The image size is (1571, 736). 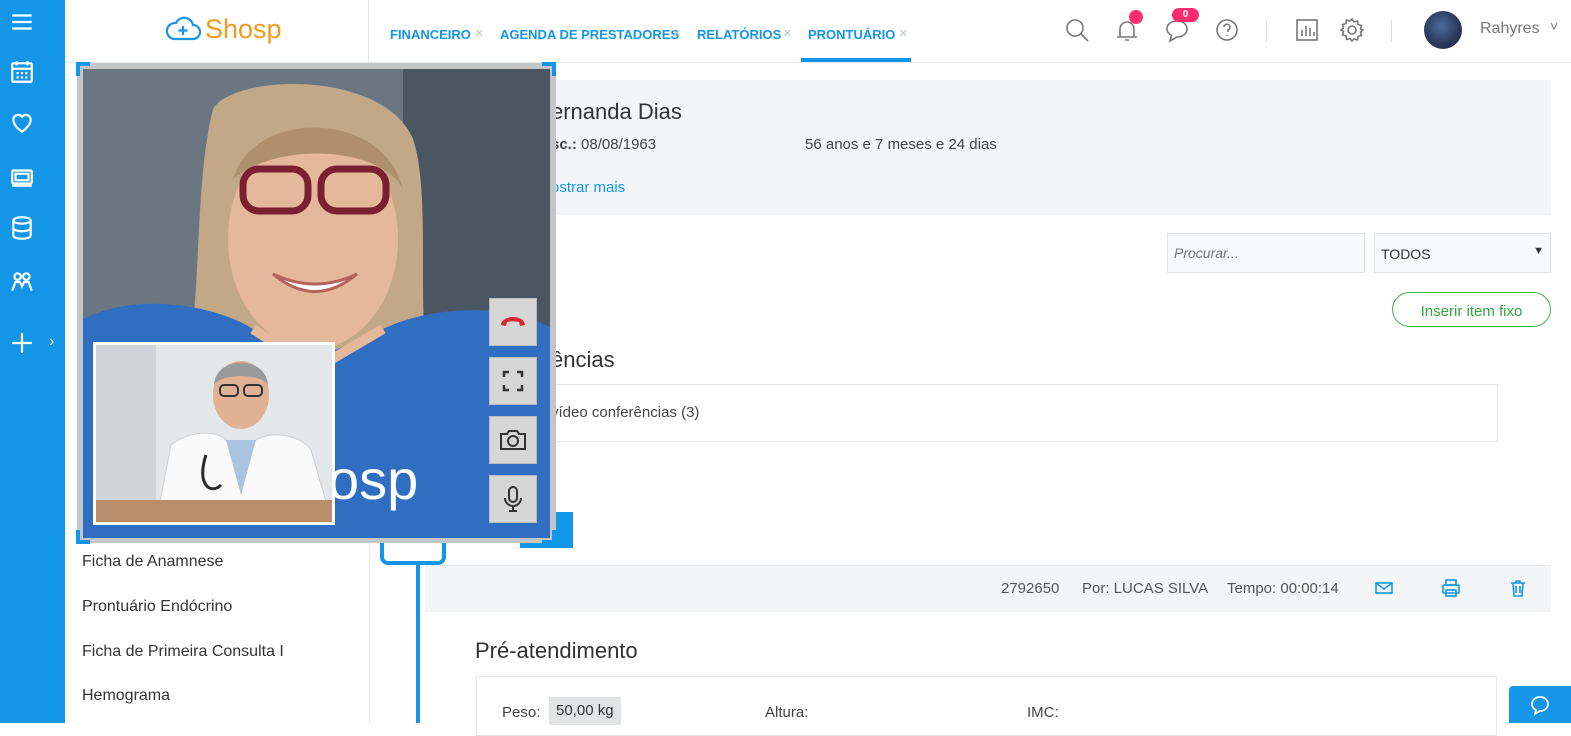 What do you see at coordinates (183, 28) in the screenshot?
I see `cloud-logo-icon` at bounding box center [183, 28].